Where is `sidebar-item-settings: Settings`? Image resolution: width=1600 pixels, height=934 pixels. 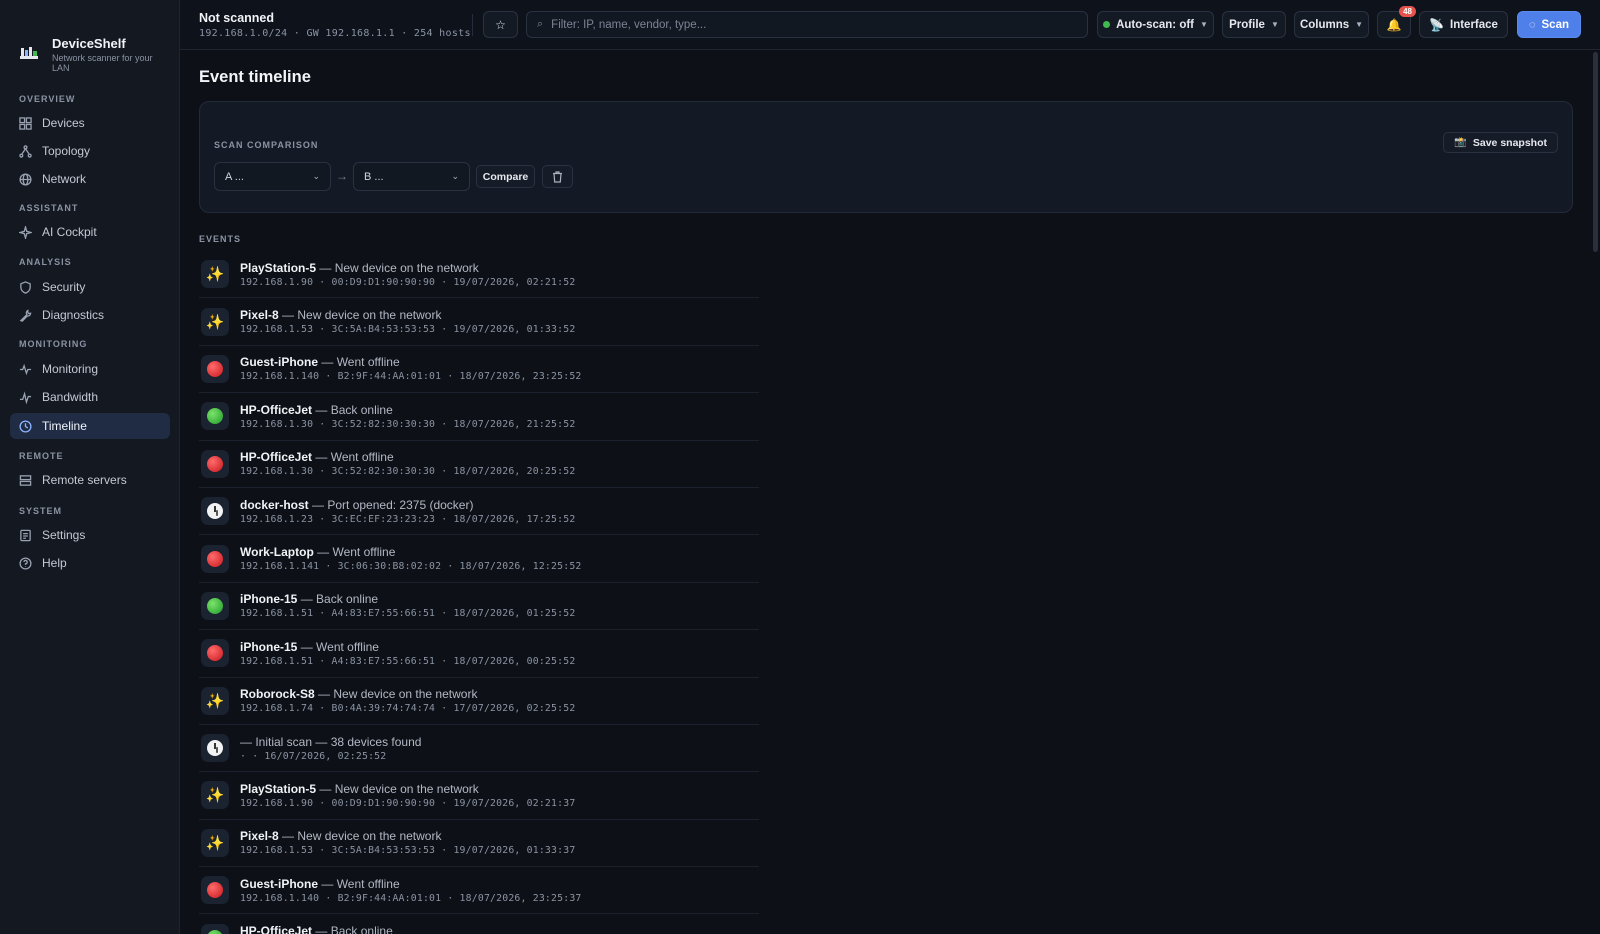
sidebar-item-settings: Settings is located at coordinates (90, 535).